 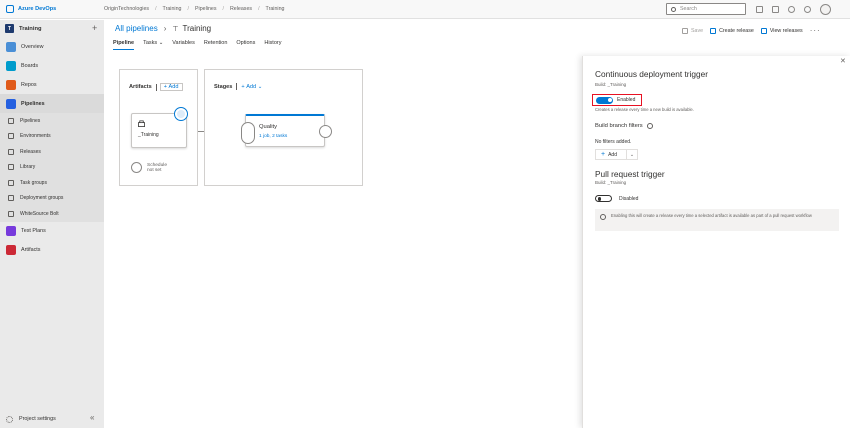 I want to click on tab-tasks: Tasks ⌄, so click(x=153, y=45).